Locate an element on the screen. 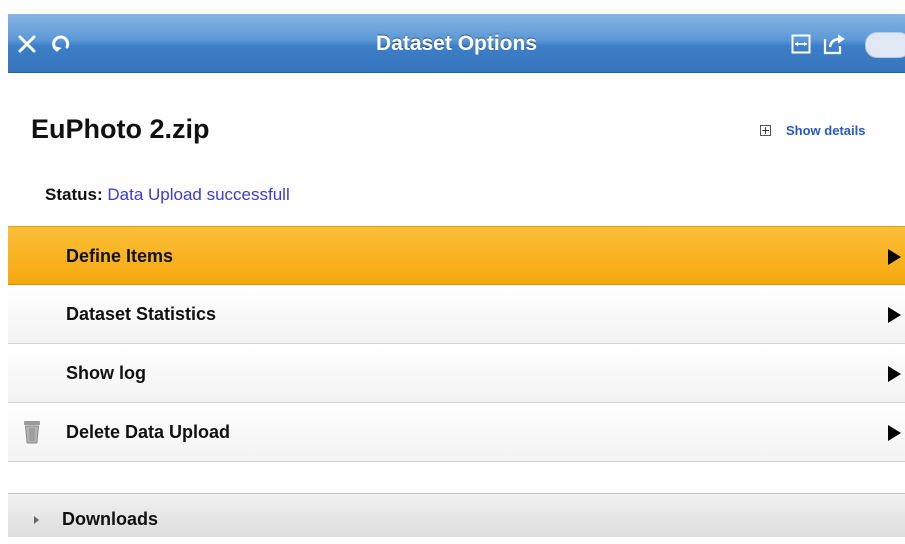 This screenshot has width=905, height=544. title-bar: Dataset Options is located at coordinates (456, 43).